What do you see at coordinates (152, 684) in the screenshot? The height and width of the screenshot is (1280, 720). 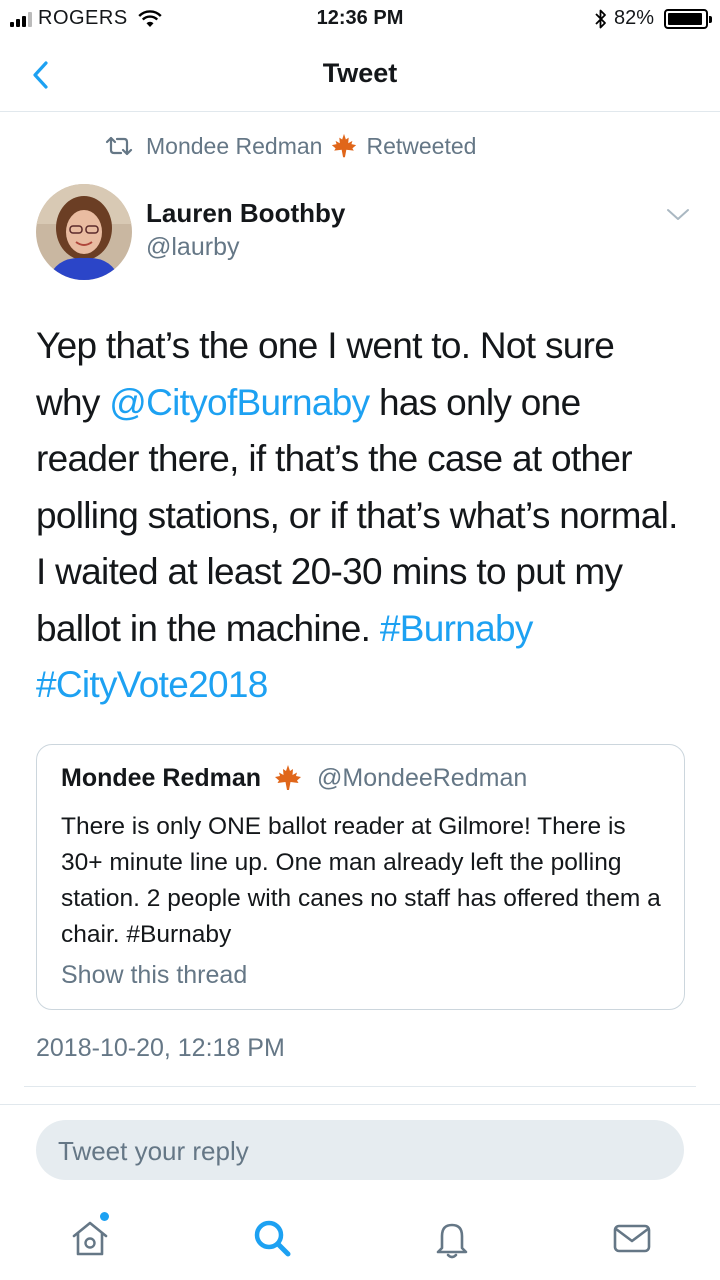 I see `hashtag-link: #CityVote2018` at bounding box center [152, 684].